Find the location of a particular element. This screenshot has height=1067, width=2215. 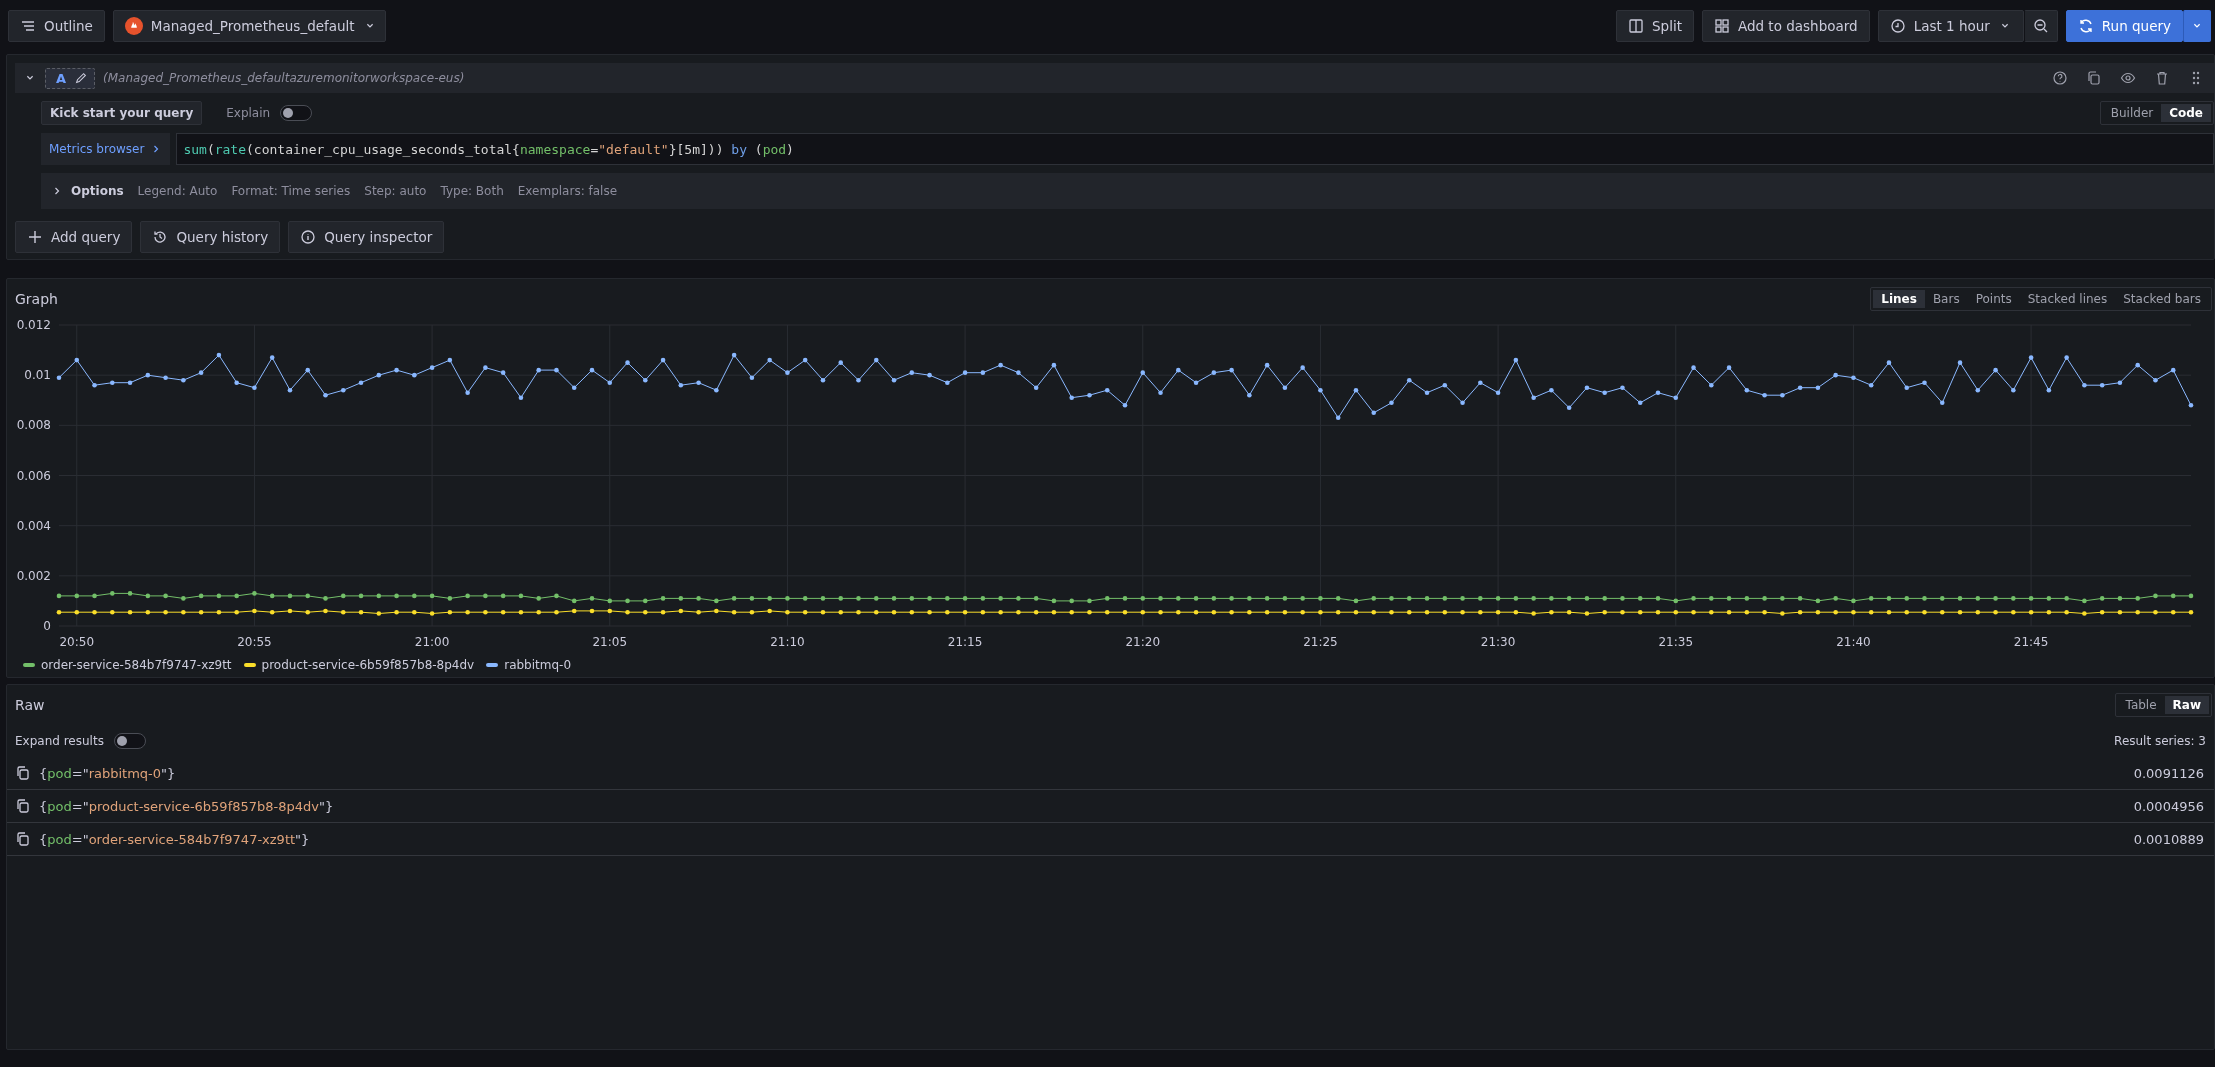

result-count: Result series: 3 is located at coordinates (2160, 741).